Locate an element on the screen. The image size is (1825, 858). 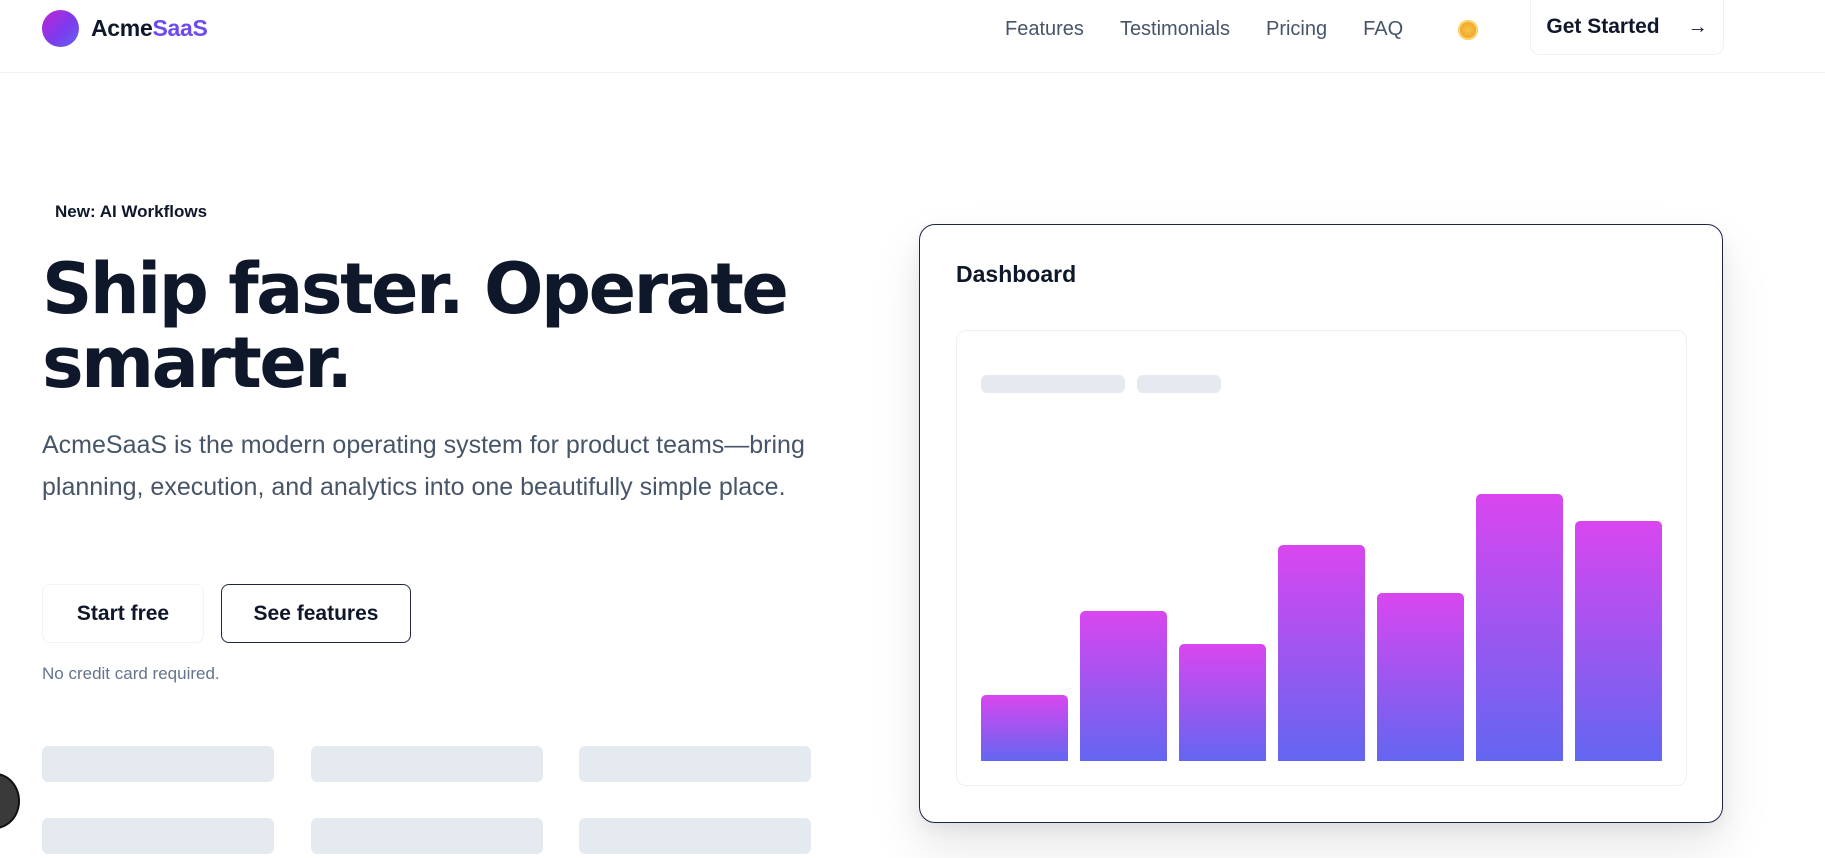
get-started-button: Get Started → is located at coordinates (1627, 27).